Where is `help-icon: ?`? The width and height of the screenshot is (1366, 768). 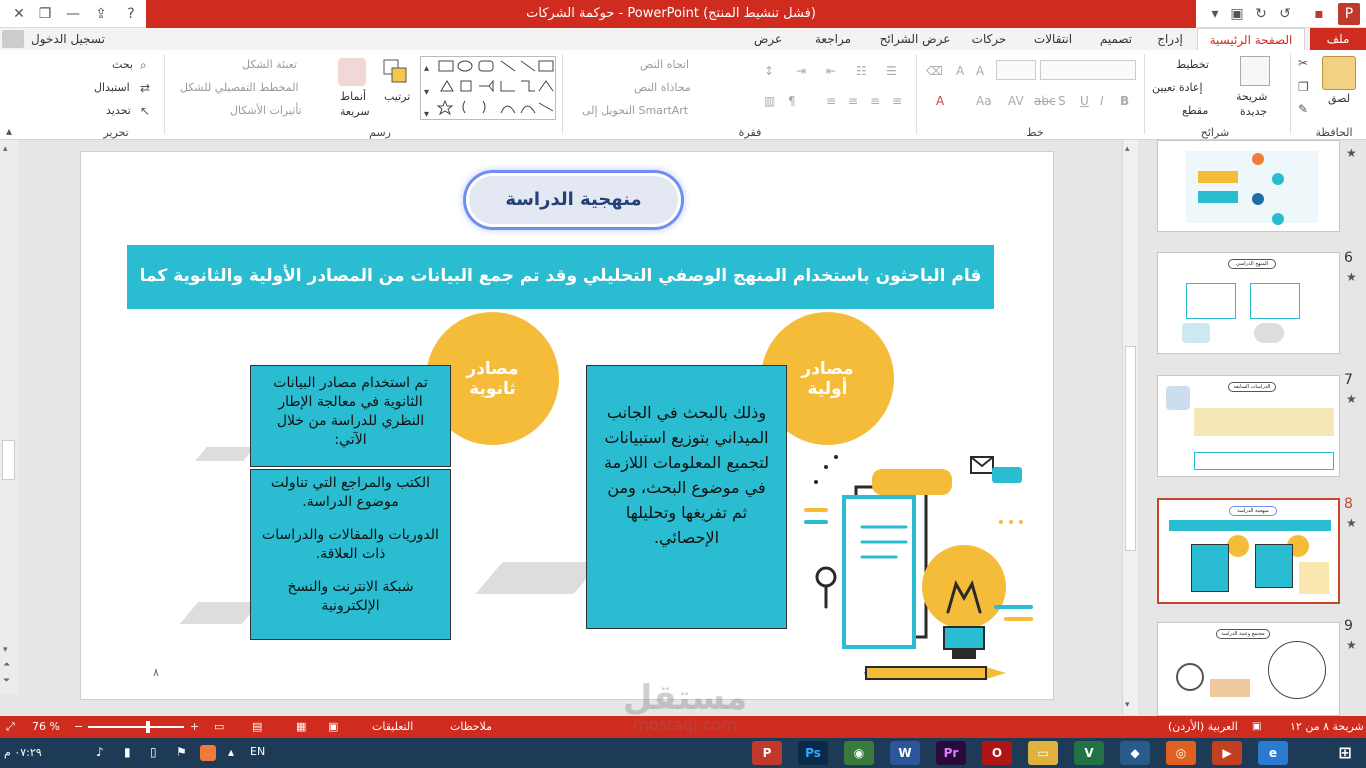
help-icon: ? is located at coordinates (131, 14).